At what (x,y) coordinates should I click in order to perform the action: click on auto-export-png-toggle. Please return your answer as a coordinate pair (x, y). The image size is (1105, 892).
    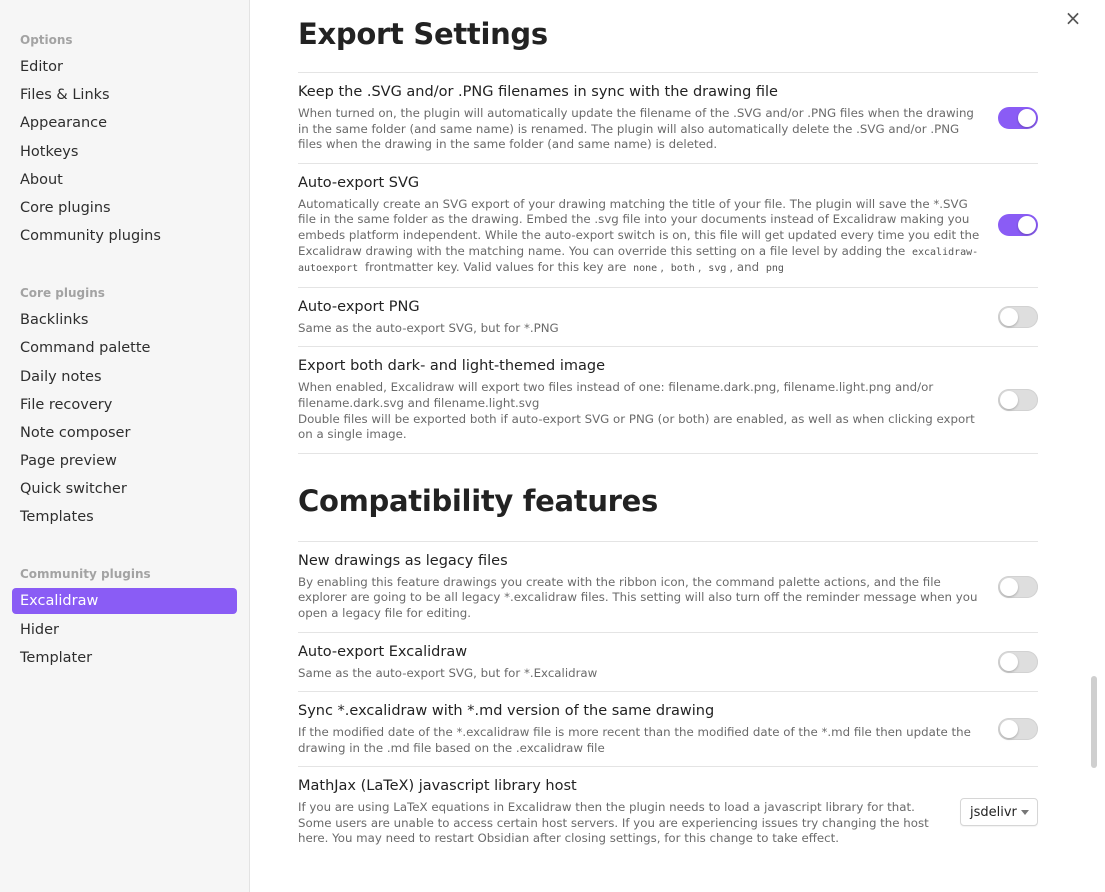
    Looking at the image, I should click on (1018, 317).